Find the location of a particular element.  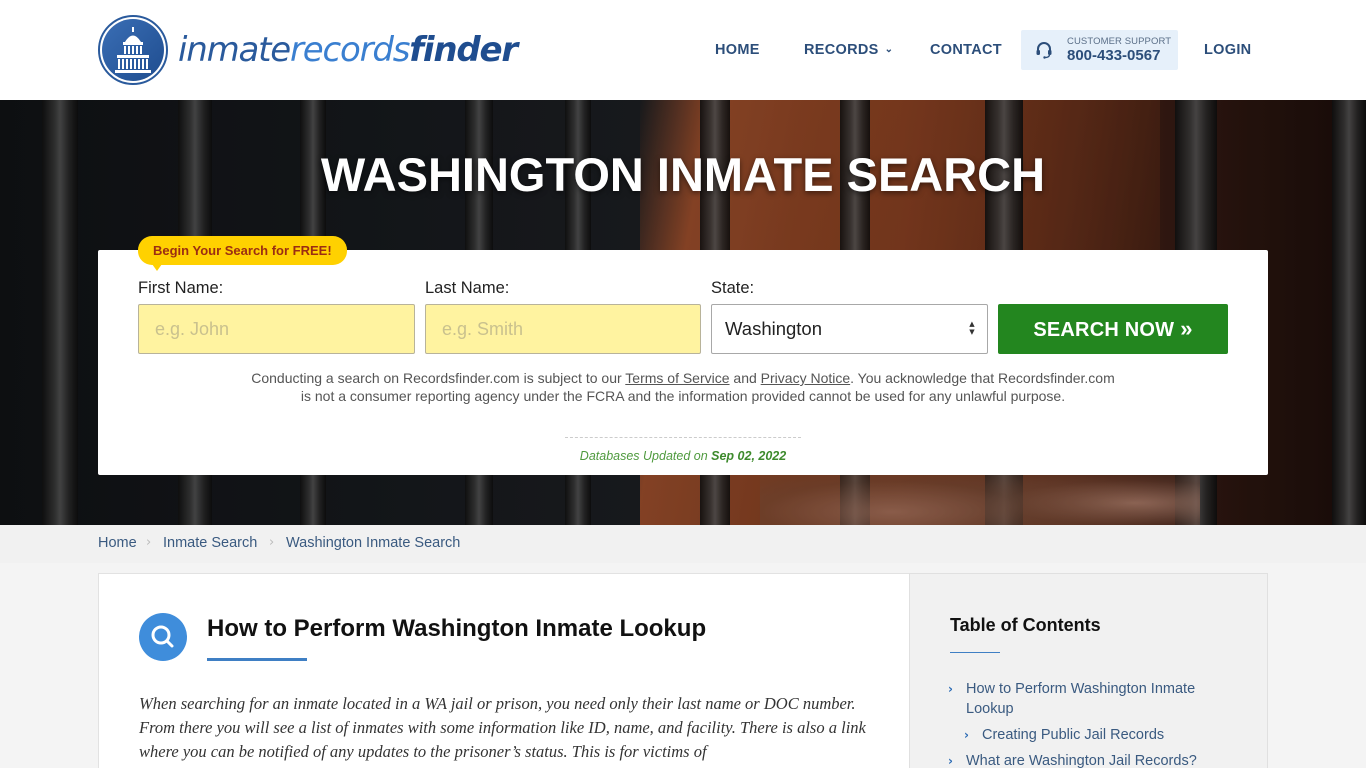

breadcrumb-current: Washington Inmate Search is located at coordinates (373, 543).